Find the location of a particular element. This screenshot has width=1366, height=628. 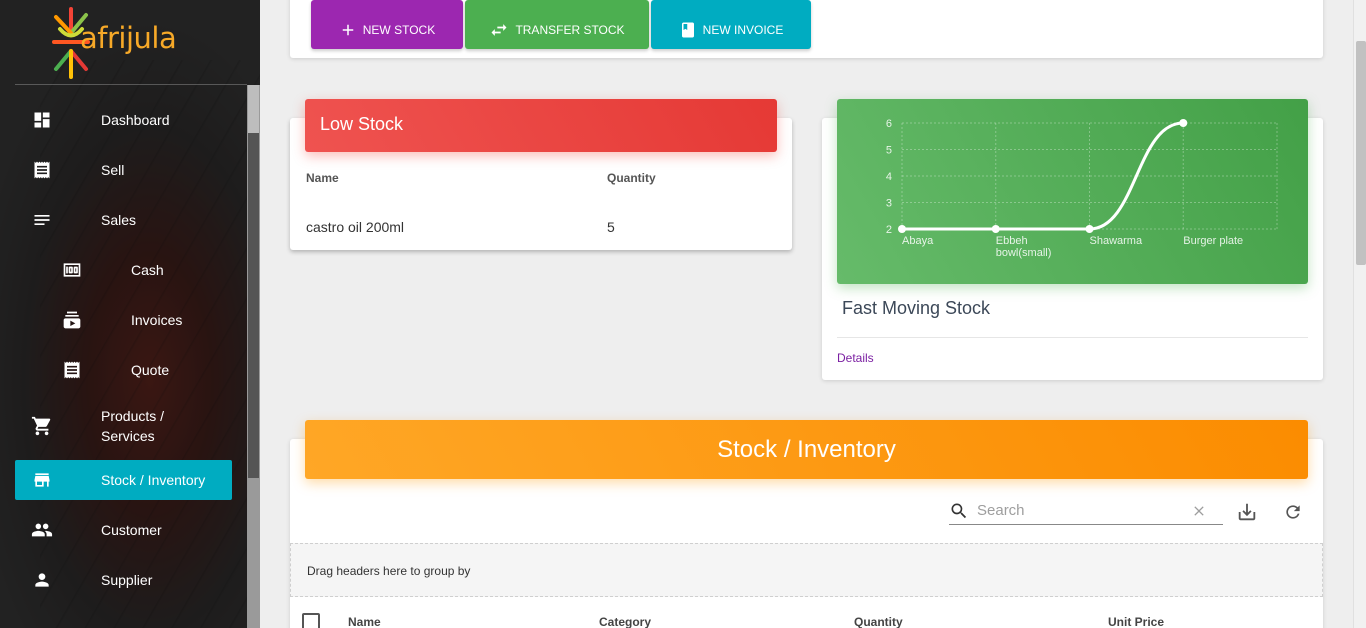

transfer-stock-button: TRANSFER STOCK is located at coordinates (557, 24).